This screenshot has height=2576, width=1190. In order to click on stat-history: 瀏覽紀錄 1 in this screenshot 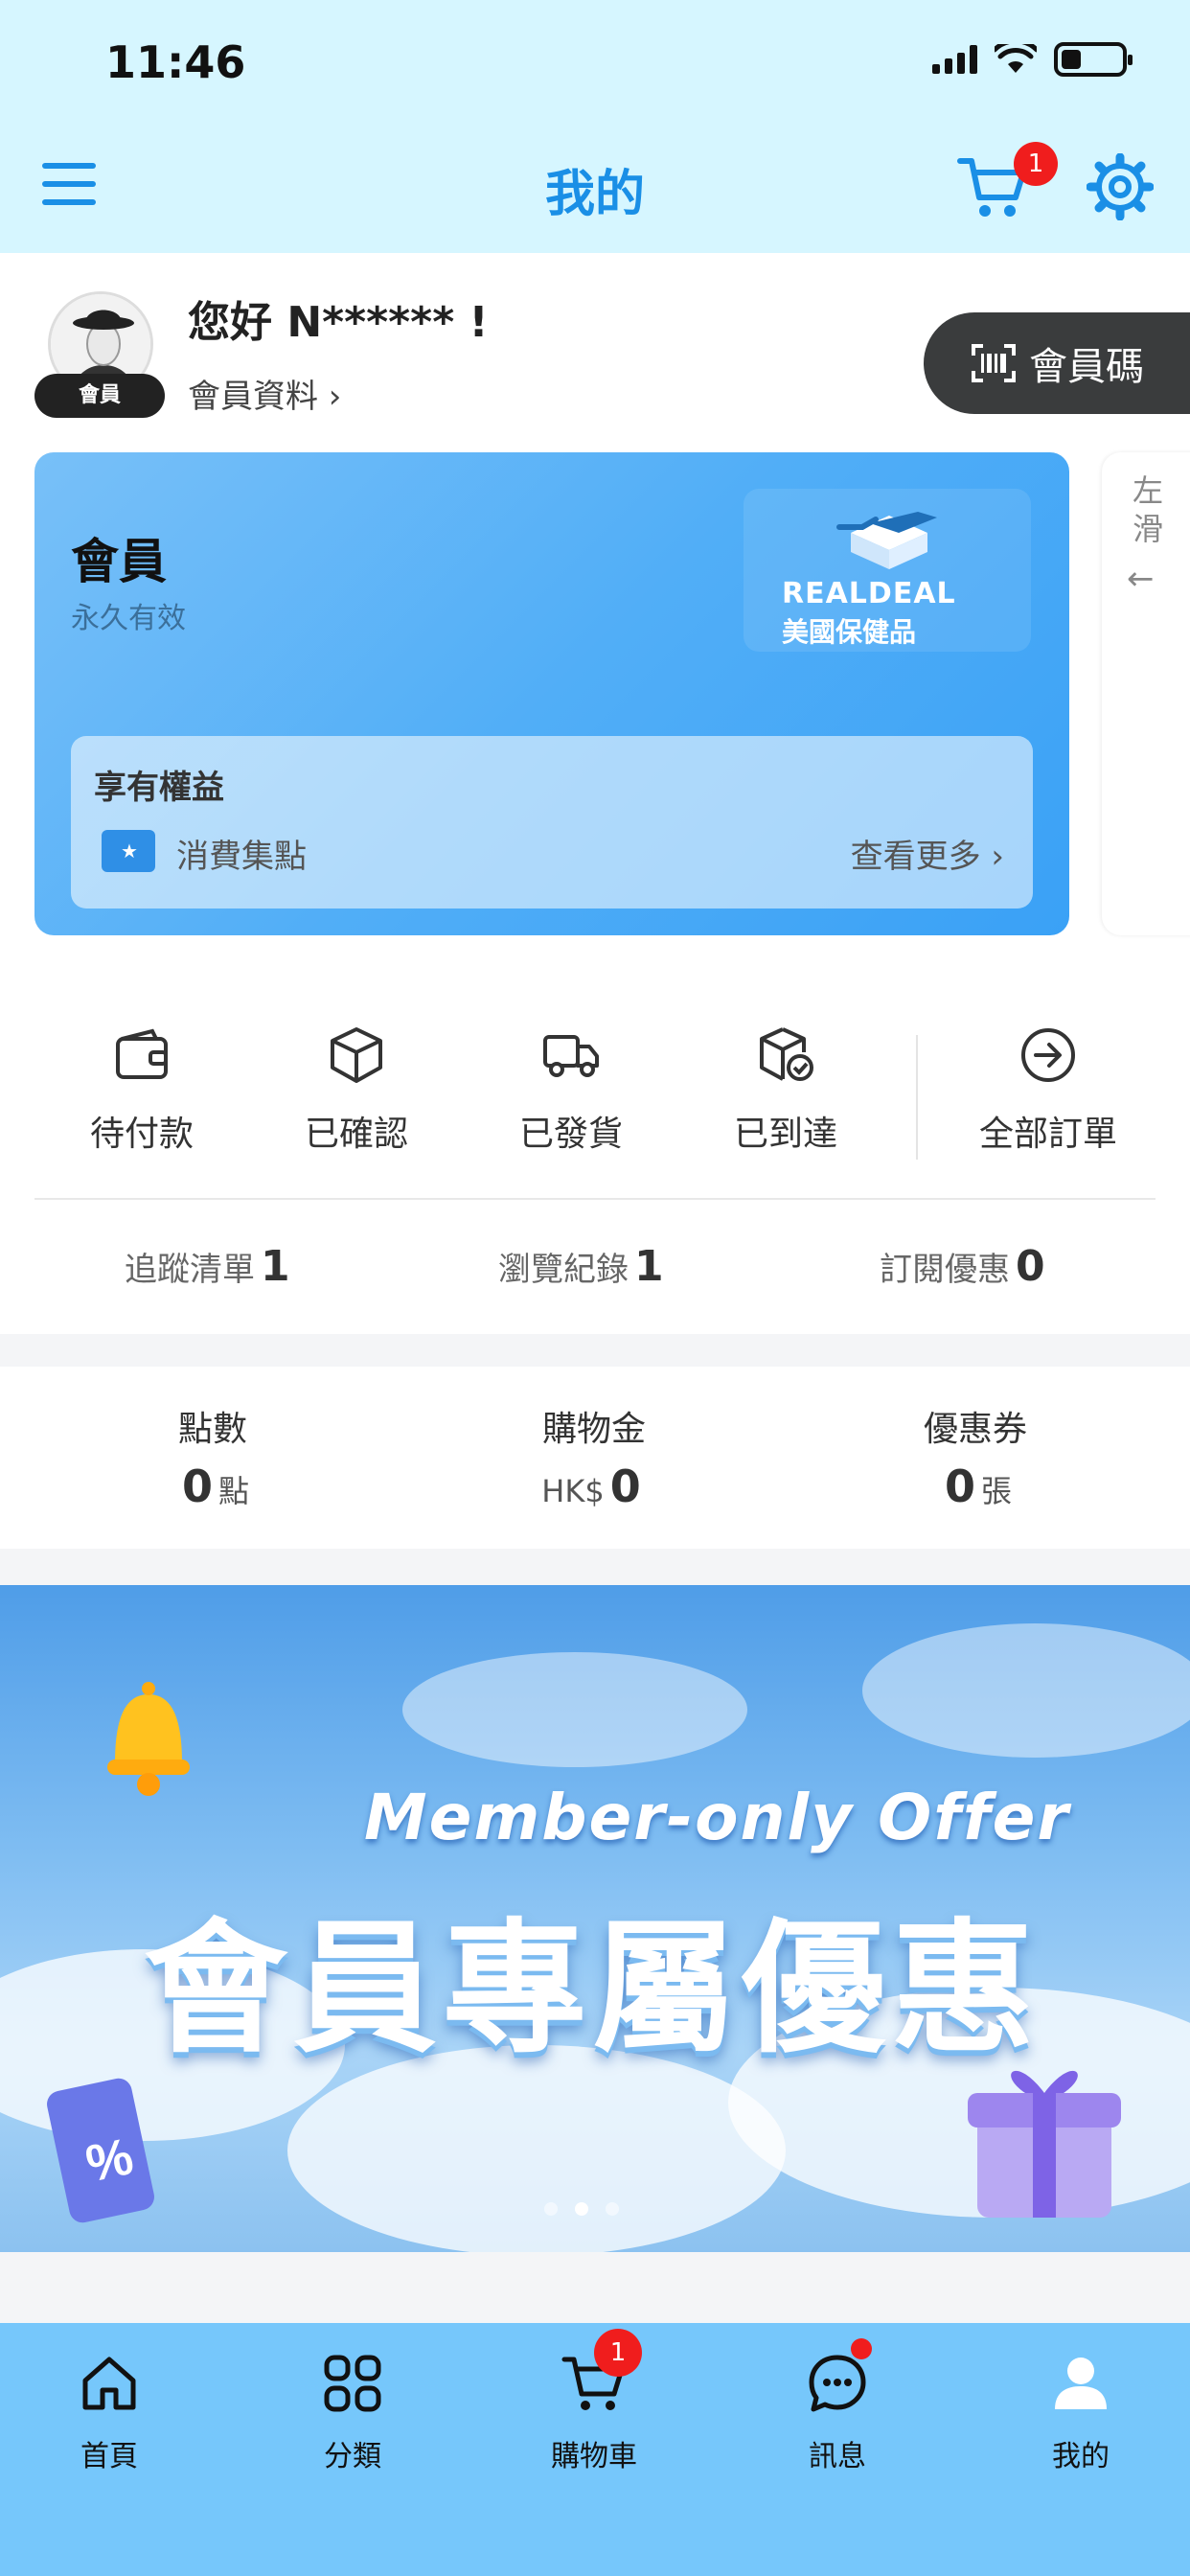, I will do `click(581, 1266)`.